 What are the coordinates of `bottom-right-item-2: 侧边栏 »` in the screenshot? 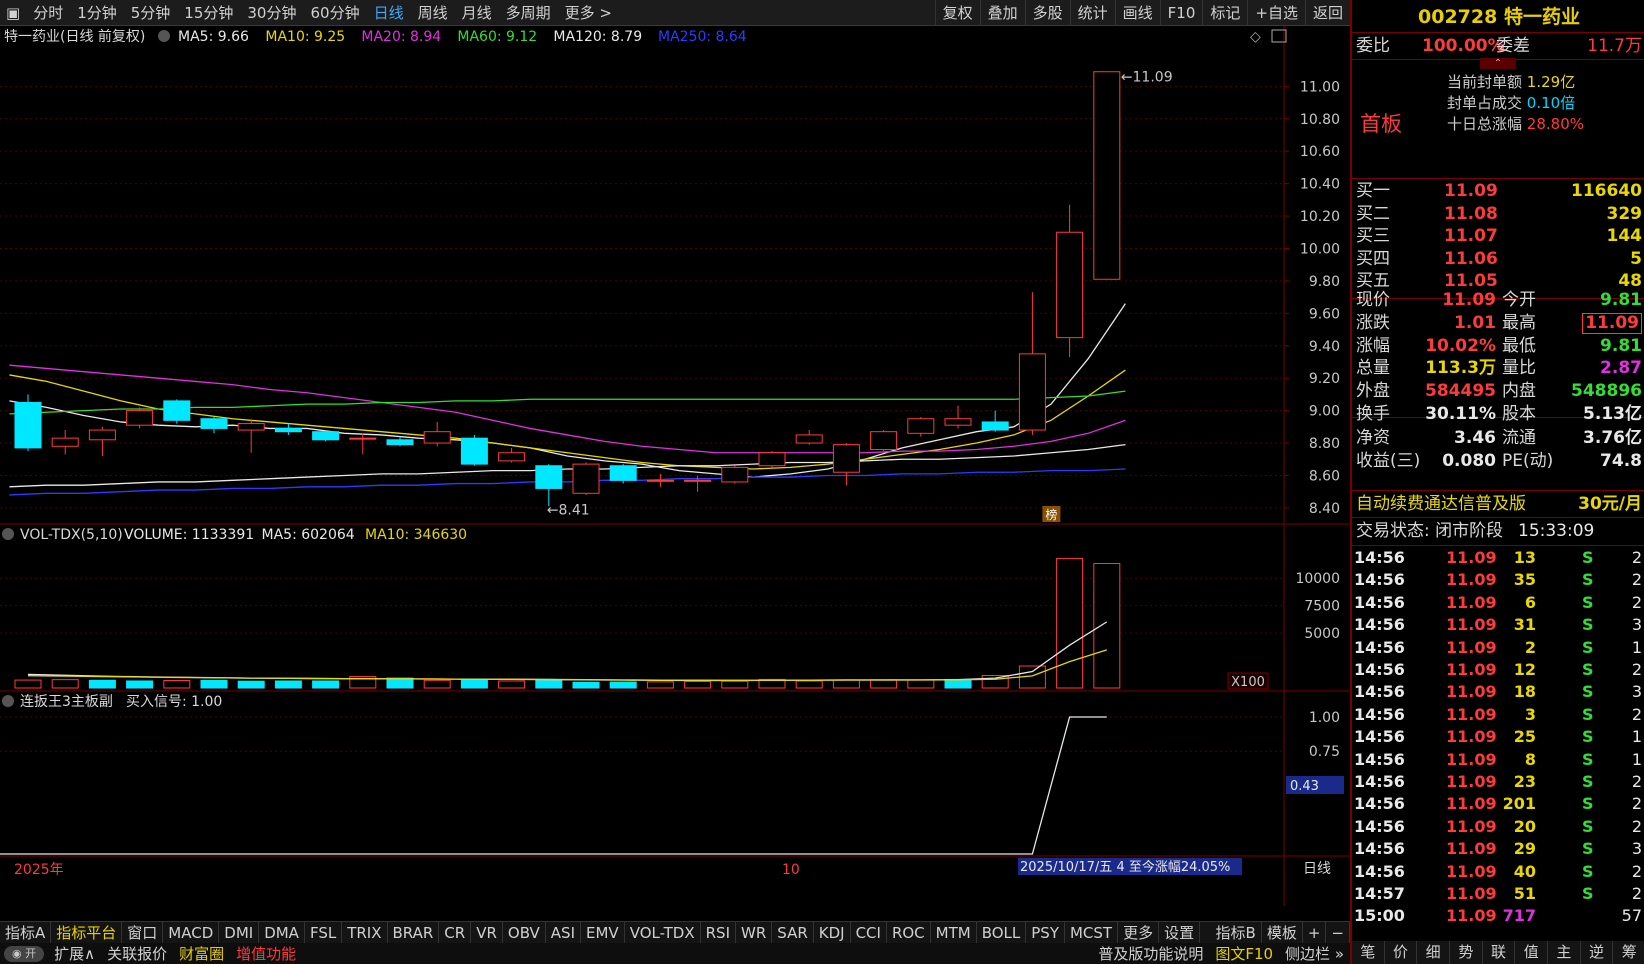 It's located at (1314, 953).